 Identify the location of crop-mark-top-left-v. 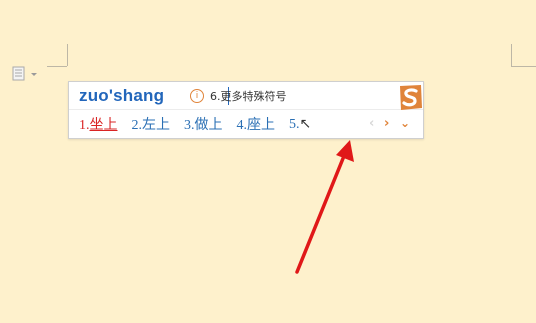
(67, 55).